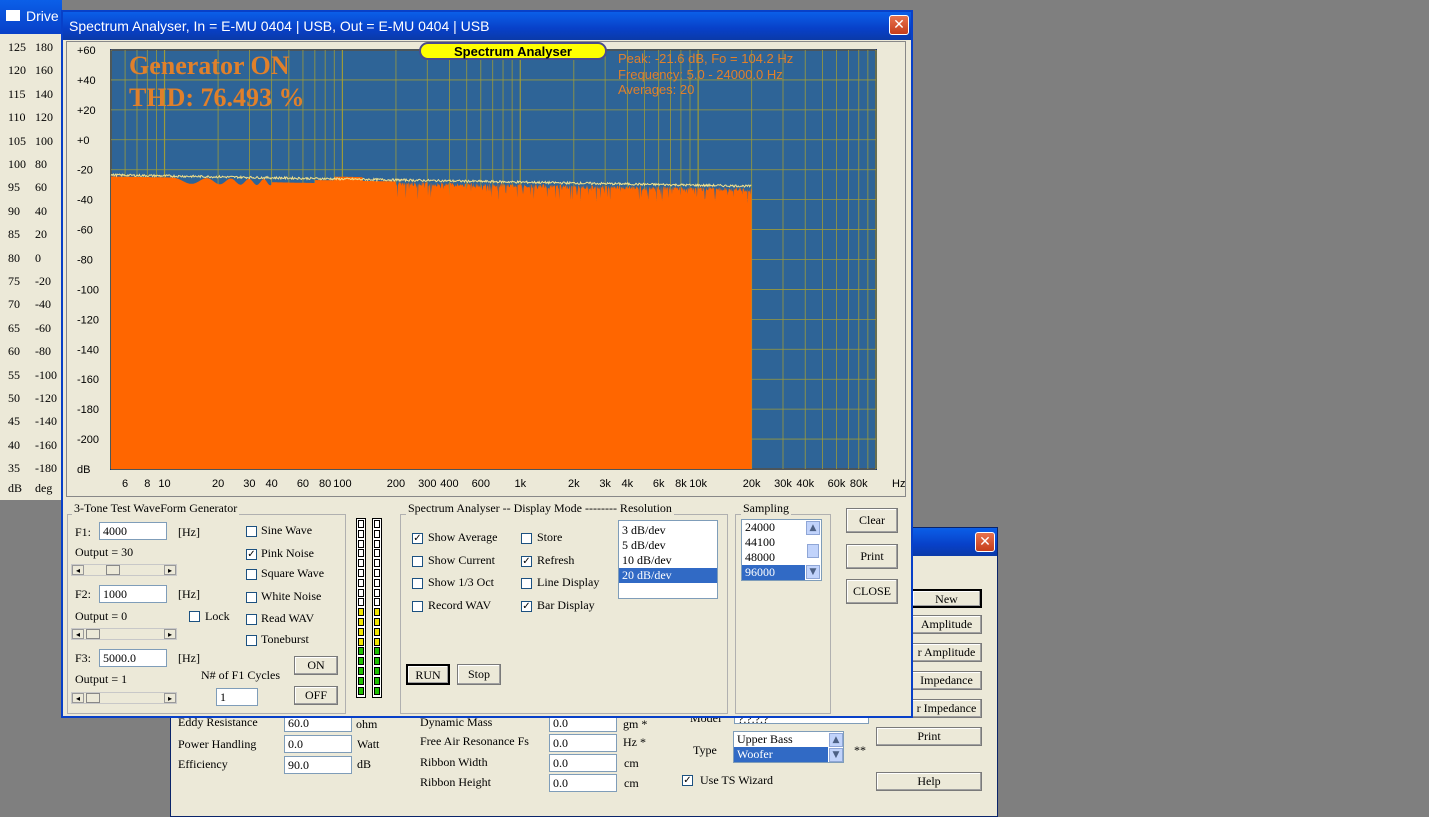 The width and height of the screenshot is (1429, 817). Describe the element at coordinates (898, 484) in the screenshot. I see `x-axis-unit: Hz` at that location.